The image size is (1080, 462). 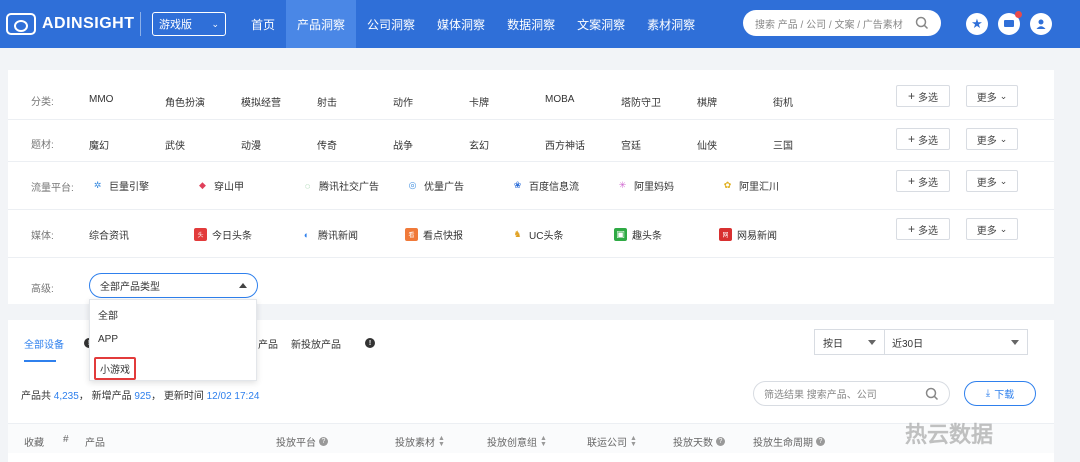 What do you see at coordinates (415, 443) in the screenshot?
I see `column-label: 投放素材` at bounding box center [415, 443].